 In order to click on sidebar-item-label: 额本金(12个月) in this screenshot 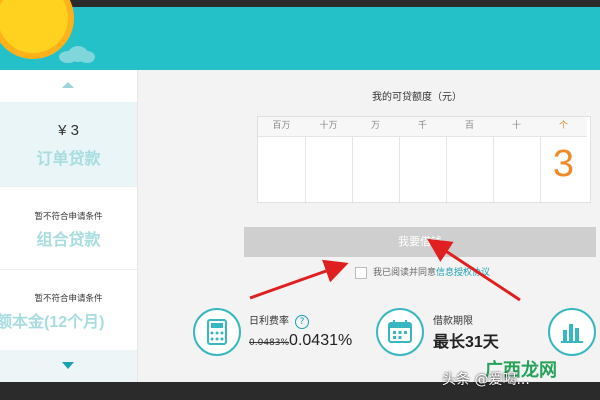, I will do `click(52, 322)`.